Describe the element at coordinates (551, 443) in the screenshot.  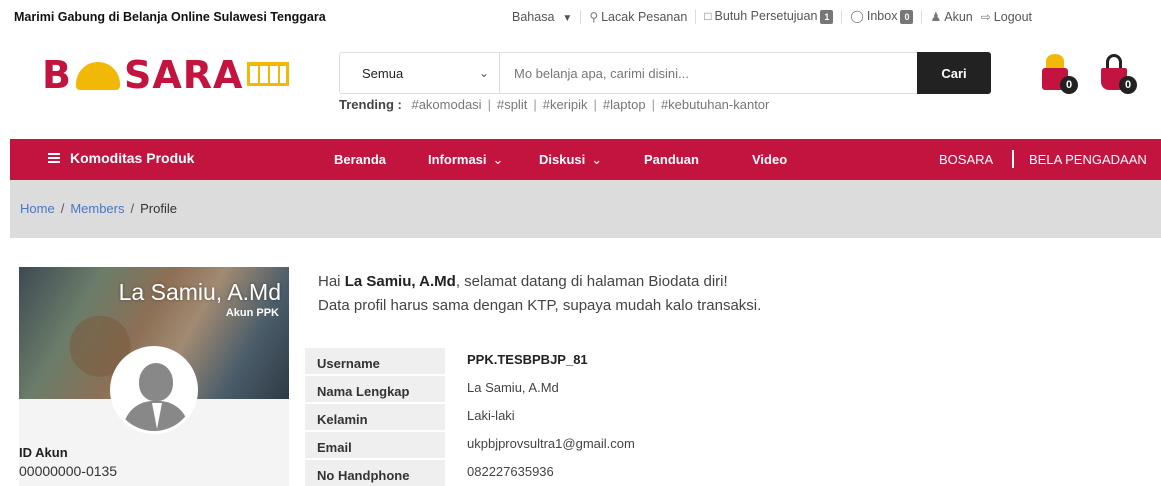
I see `field-value: ukpbjprovsultra1@gmail.com` at that location.